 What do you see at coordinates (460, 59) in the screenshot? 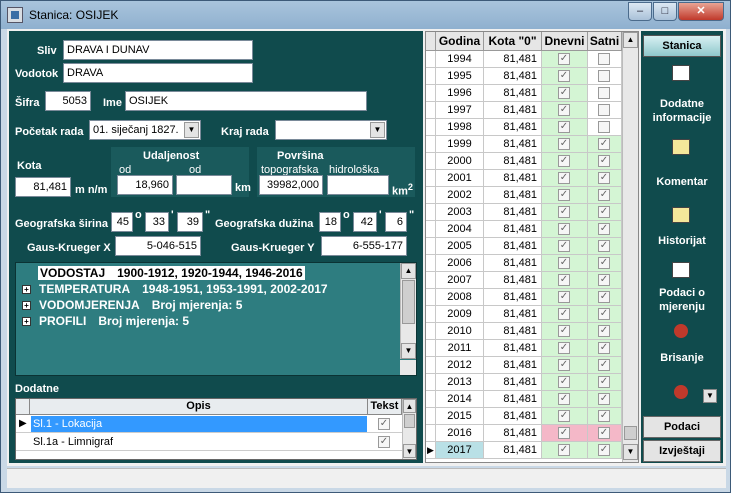
I see `godina-cell: 1994` at bounding box center [460, 59].